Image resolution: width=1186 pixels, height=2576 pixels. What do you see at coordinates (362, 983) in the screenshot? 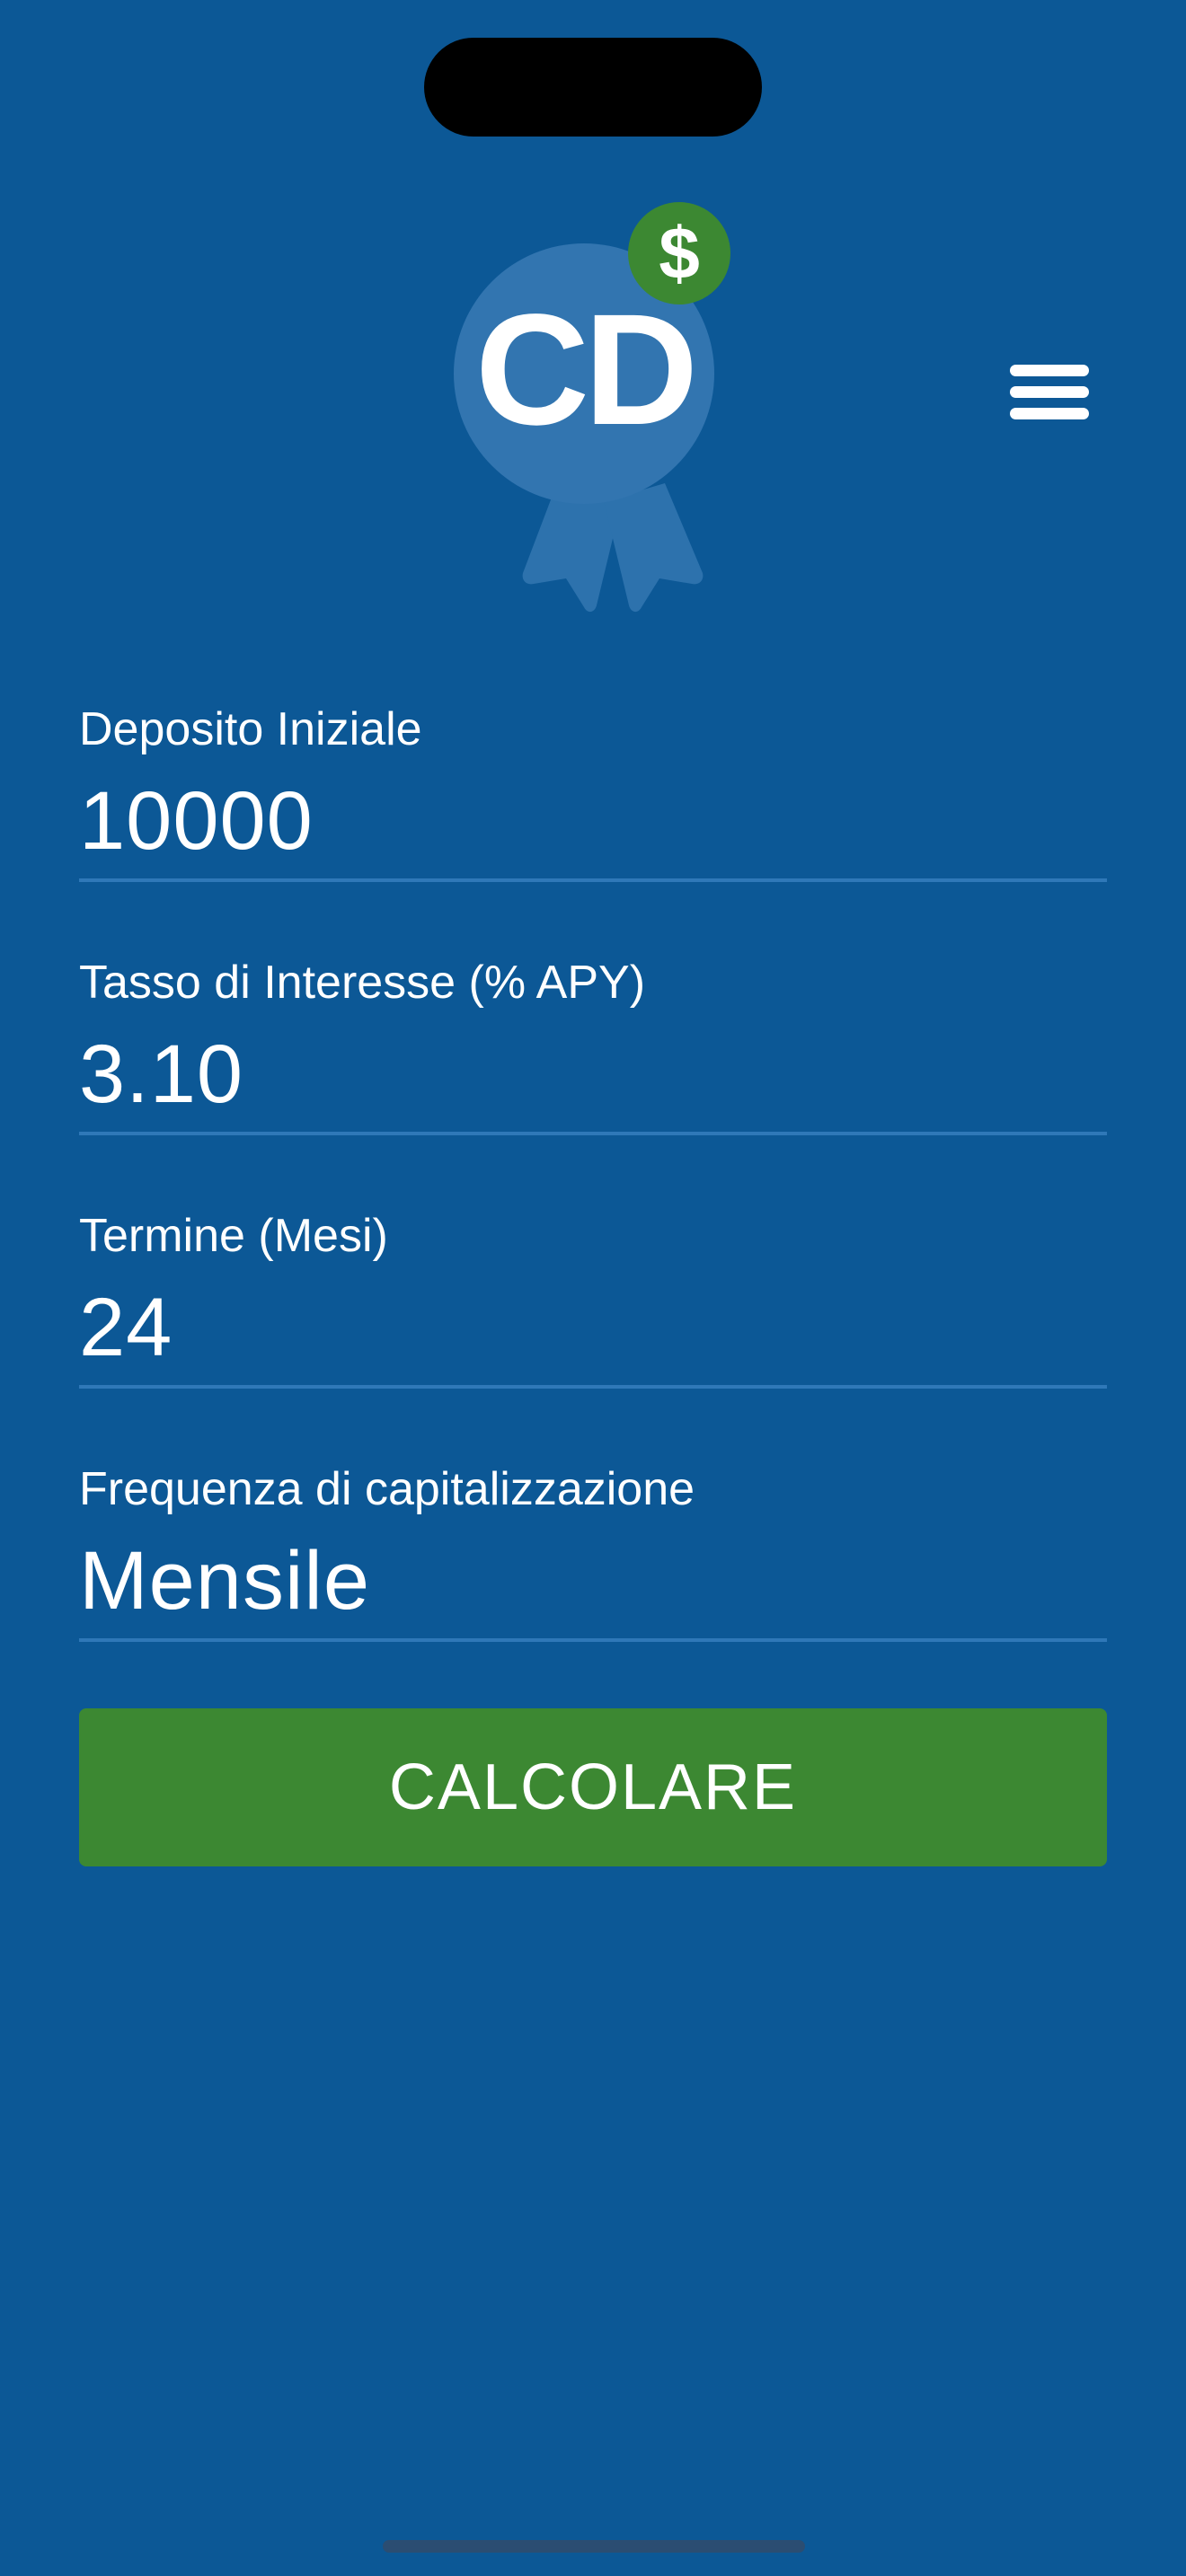
I see `interest-rate-label: Tasso di Interesse (% APY)` at bounding box center [362, 983].